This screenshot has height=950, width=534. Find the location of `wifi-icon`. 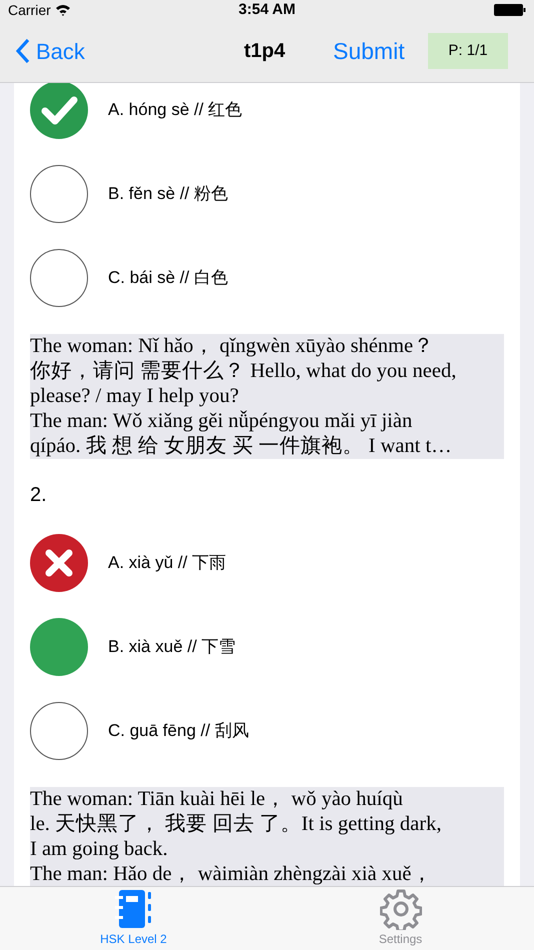

wifi-icon is located at coordinates (62, 10).